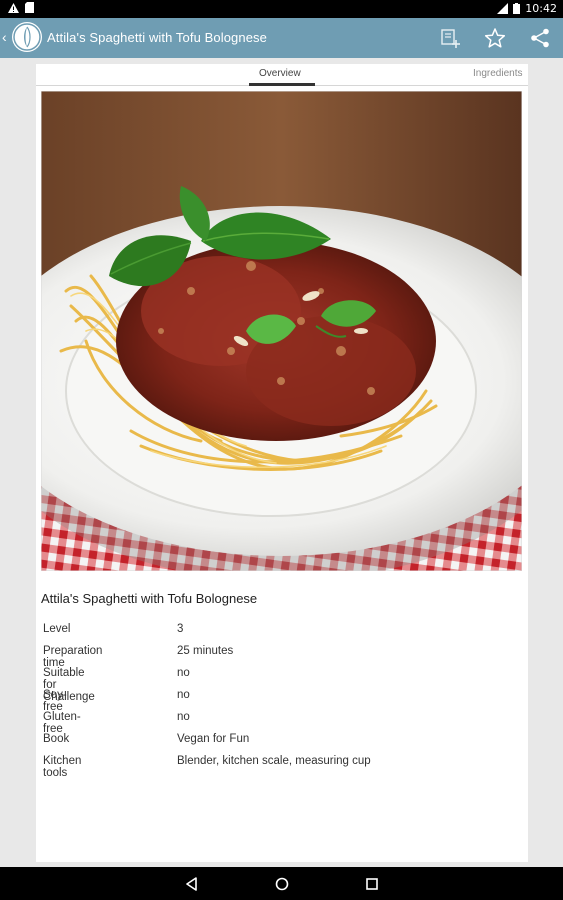 Image resolution: width=563 pixels, height=900 pixels. Describe the element at coordinates (29, 7) in the screenshot. I see `sd-card-icon` at that location.